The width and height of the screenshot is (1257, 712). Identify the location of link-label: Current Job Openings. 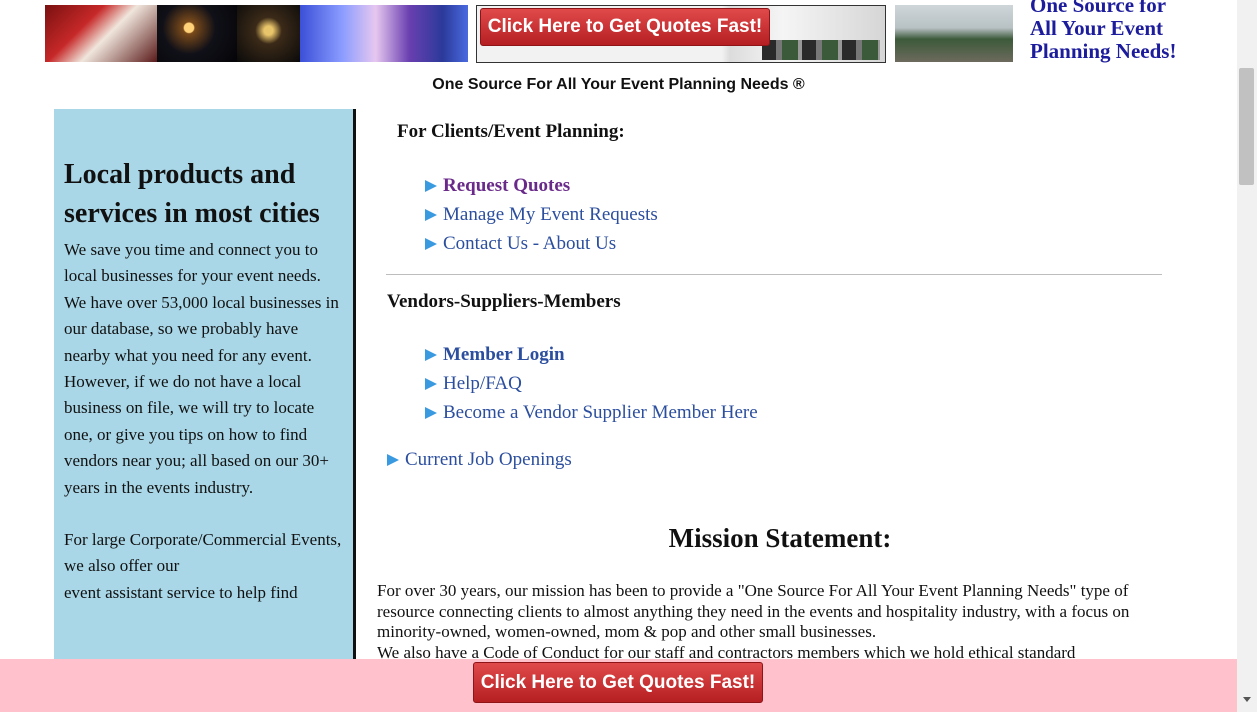
(488, 459).